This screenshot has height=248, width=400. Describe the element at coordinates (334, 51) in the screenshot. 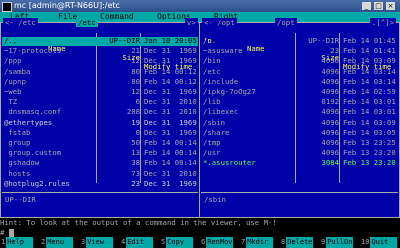

I see `file-size: 23` at that location.